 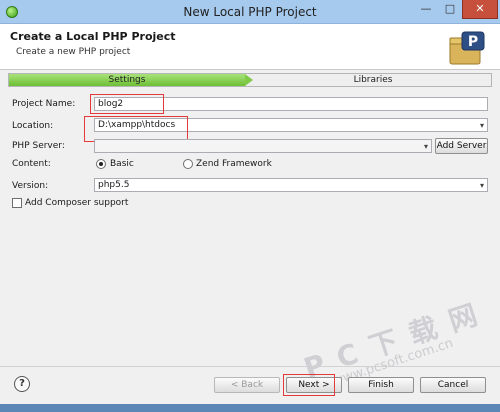 What do you see at coordinates (93, 36) in the screenshot?
I see `wizard-title: Create a Local PHP Project` at bounding box center [93, 36].